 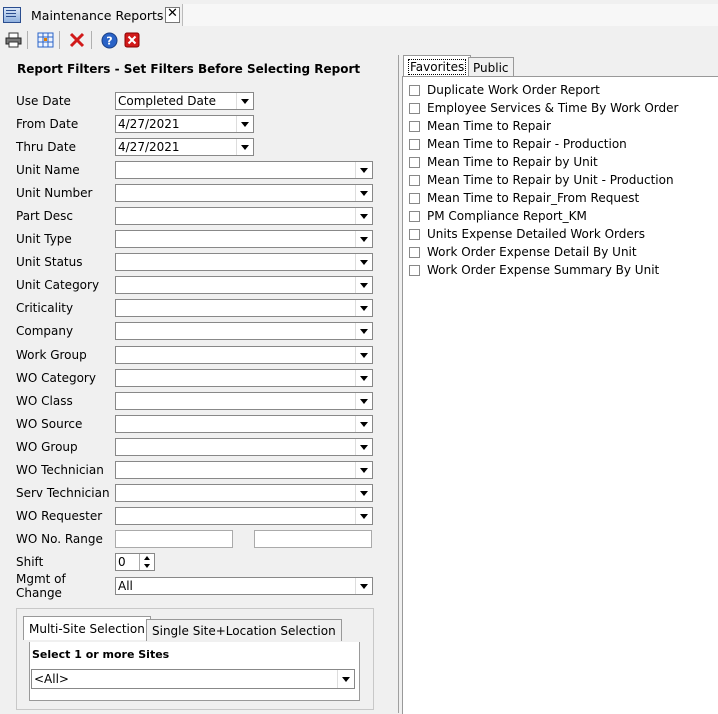 I want to click on report-label: Work Order Expense Detail By Unit, so click(x=532, y=252).